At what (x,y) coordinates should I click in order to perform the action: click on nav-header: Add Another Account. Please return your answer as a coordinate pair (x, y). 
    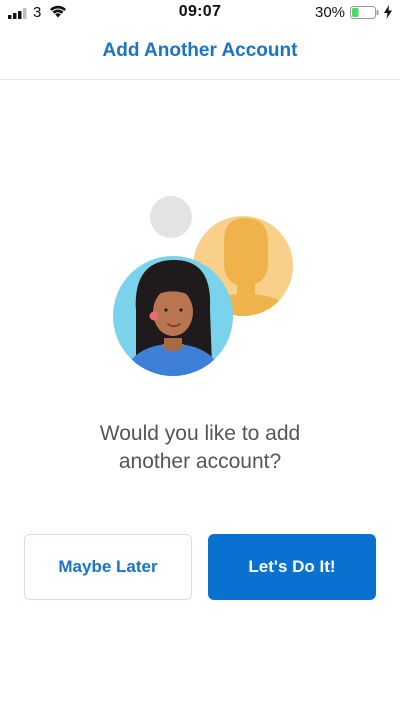
    Looking at the image, I should click on (200, 53).